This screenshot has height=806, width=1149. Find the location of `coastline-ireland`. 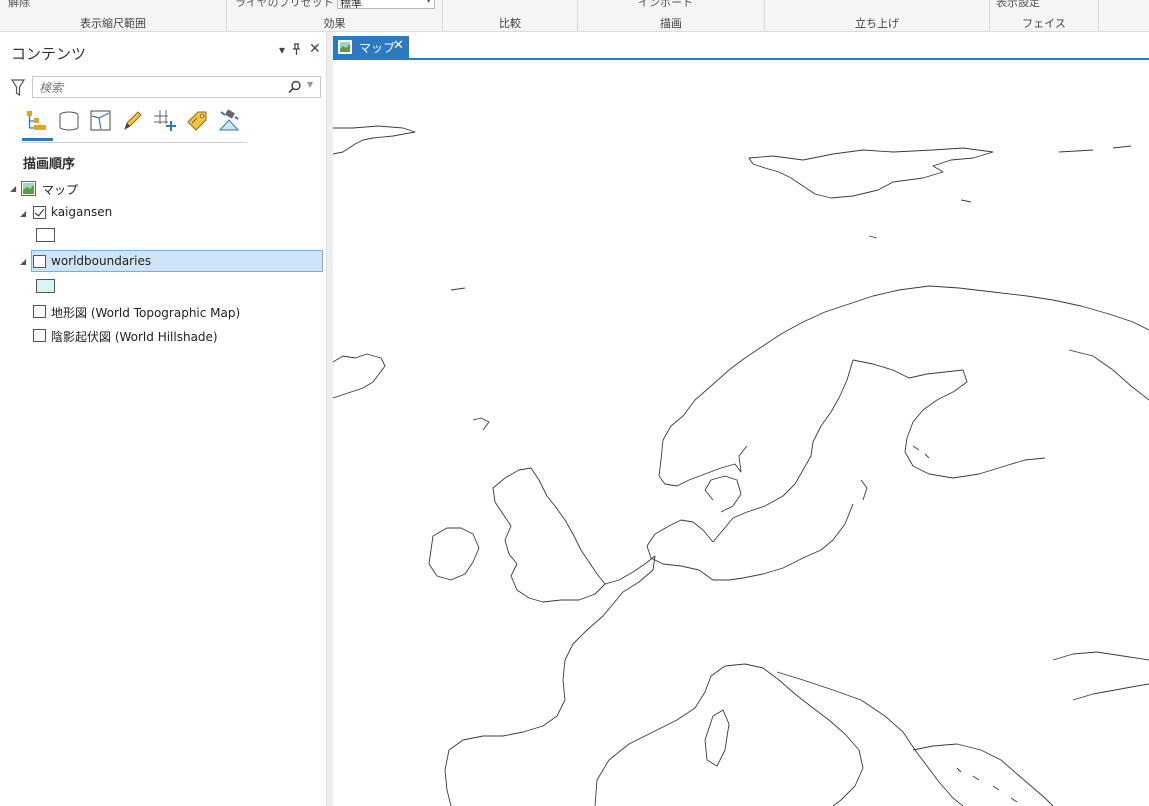

coastline-ireland is located at coordinates (454, 554).